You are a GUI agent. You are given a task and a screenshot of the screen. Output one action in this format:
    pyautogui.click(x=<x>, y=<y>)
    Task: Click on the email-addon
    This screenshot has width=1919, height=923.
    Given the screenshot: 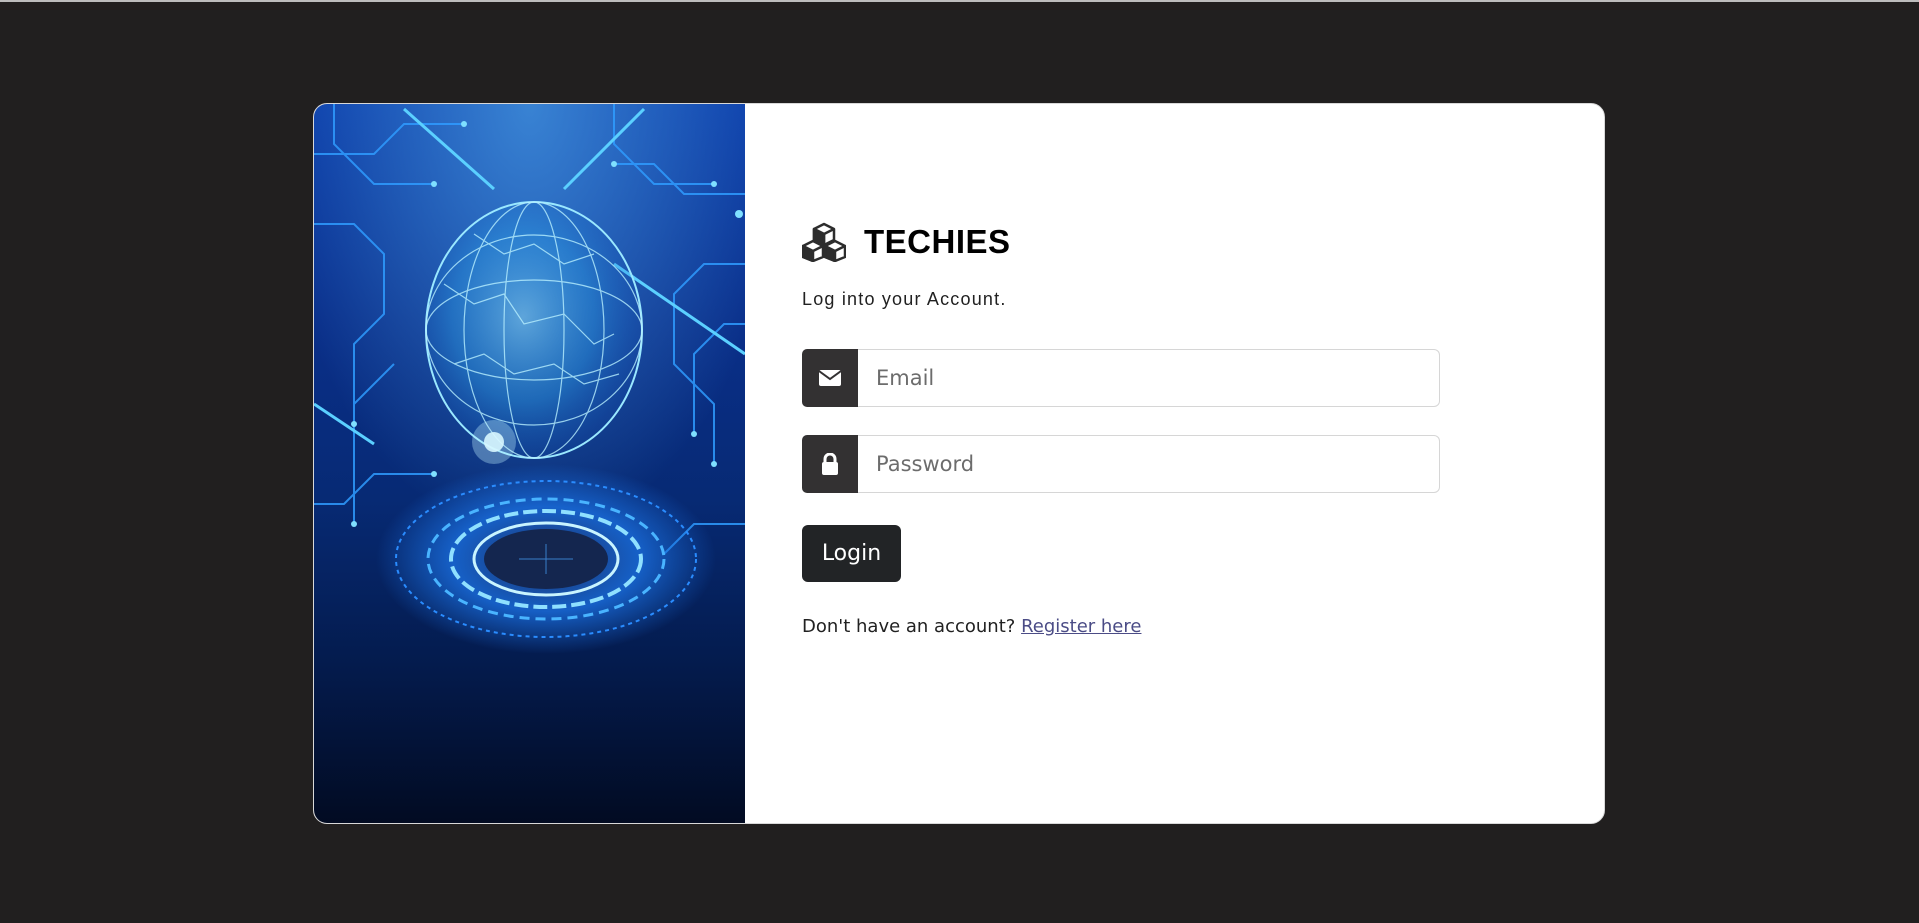 What is the action you would take?
    pyautogui.click(x=830, y=378)
    